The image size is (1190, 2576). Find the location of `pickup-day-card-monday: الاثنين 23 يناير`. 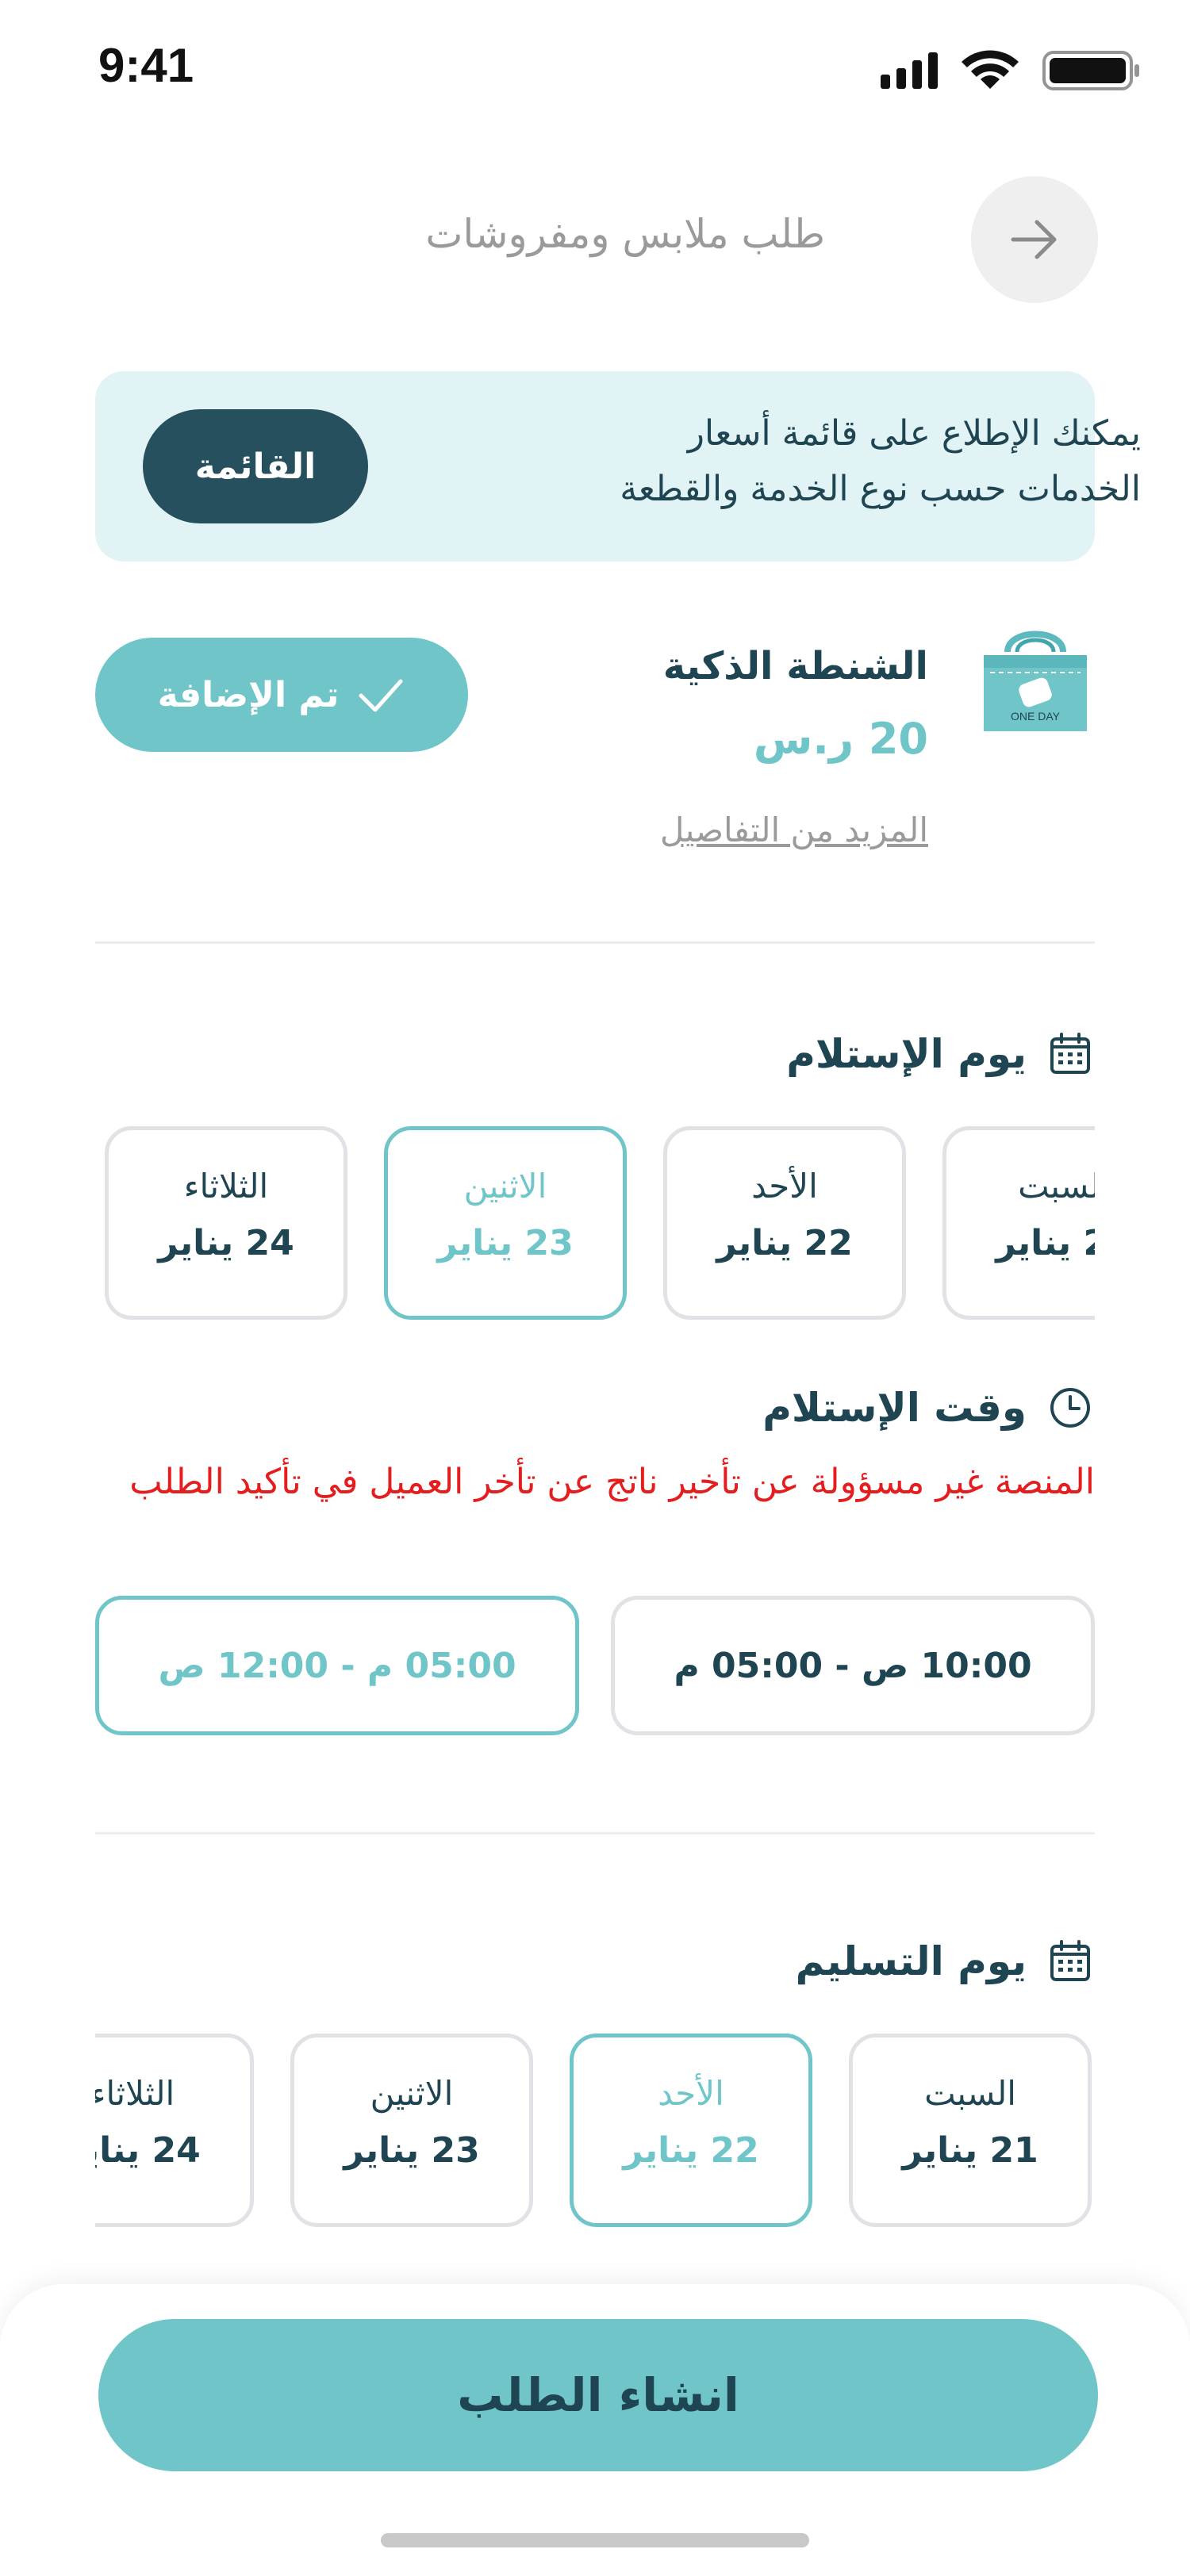

pickup-day-card-monday: الاثنين 23 يناير is located at coordinates (505, 1223).